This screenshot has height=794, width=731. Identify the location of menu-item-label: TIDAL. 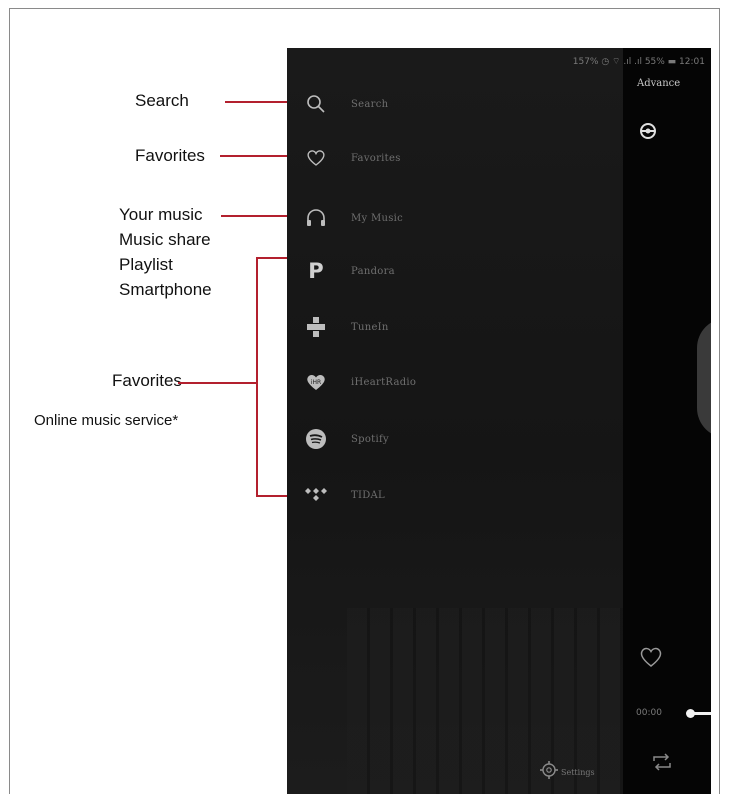
(368, 495).